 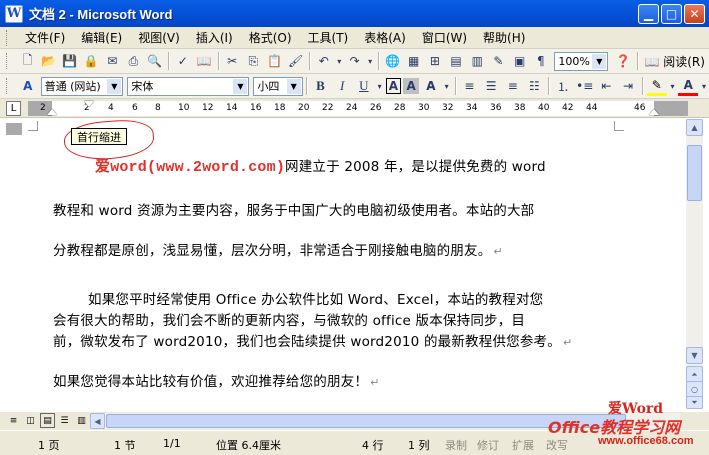 I want to click on increase-indent-icon: ⇥, so click(x=628, y=86).